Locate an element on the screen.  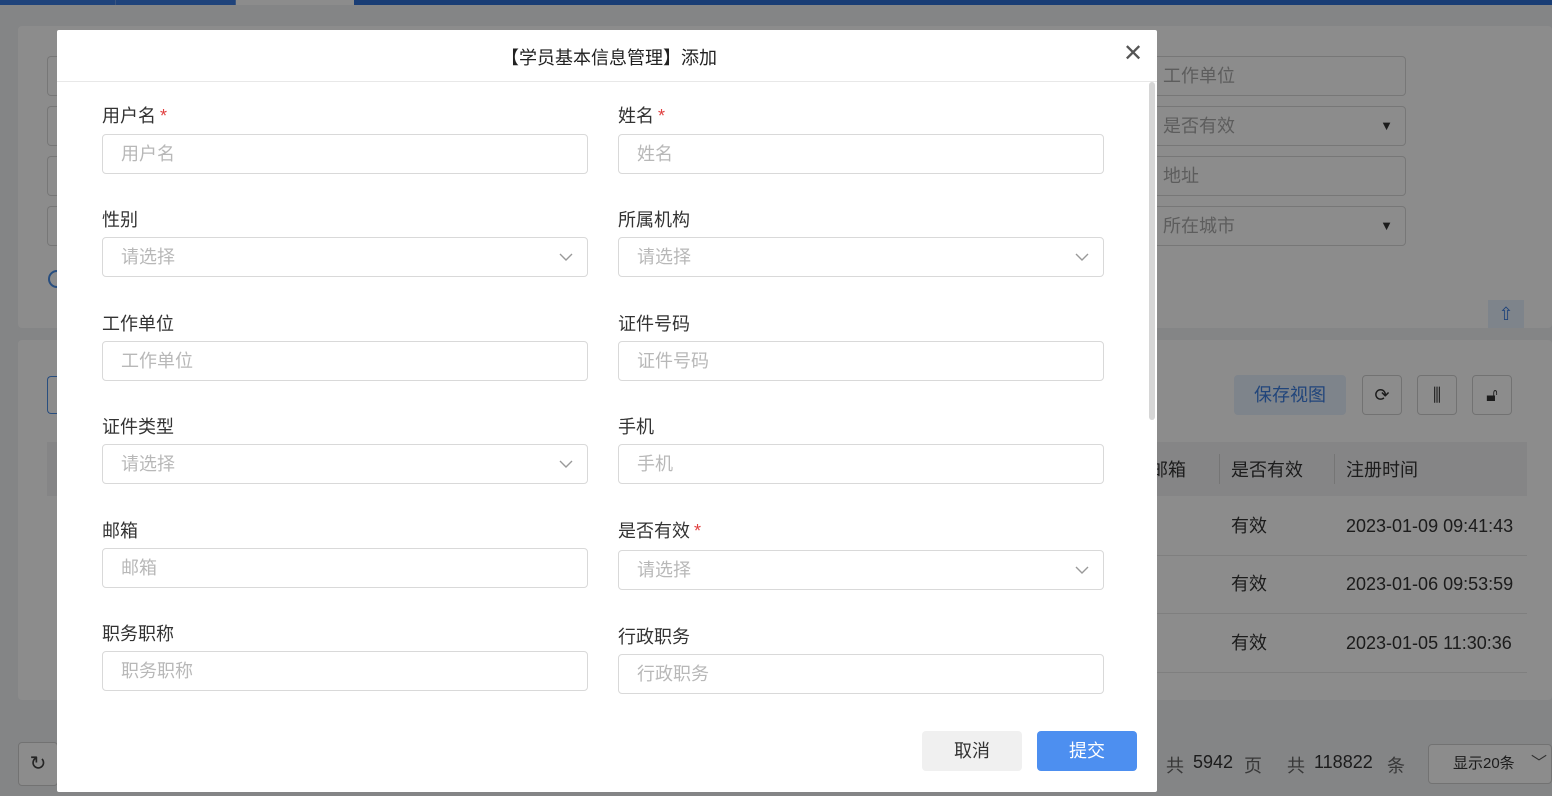
id-number-label: 证件号码 is located at coordinates (654, 324).